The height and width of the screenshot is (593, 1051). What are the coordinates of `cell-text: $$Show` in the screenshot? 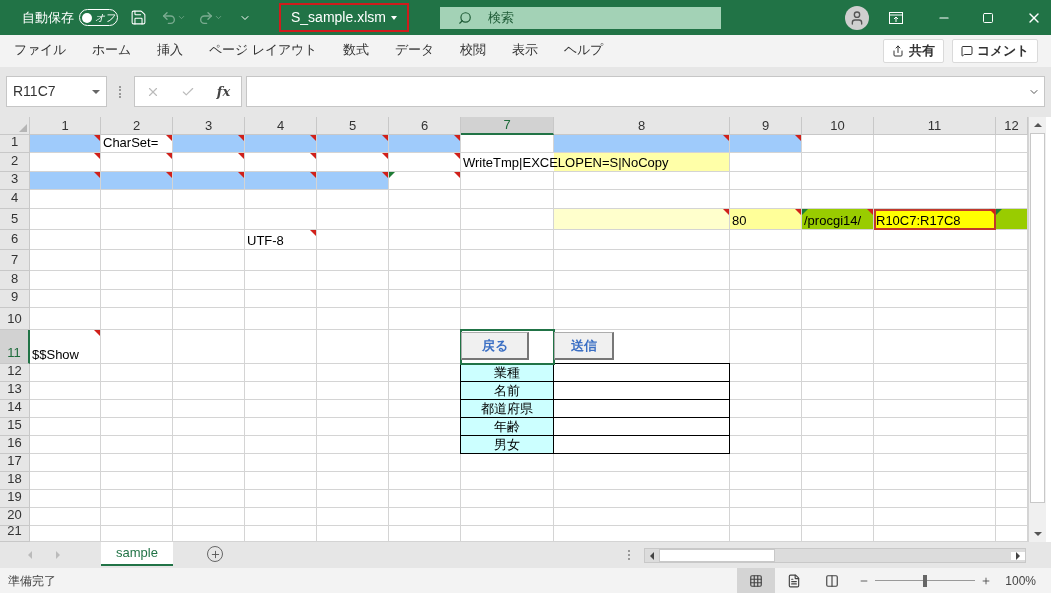 It's located at (55, 354).